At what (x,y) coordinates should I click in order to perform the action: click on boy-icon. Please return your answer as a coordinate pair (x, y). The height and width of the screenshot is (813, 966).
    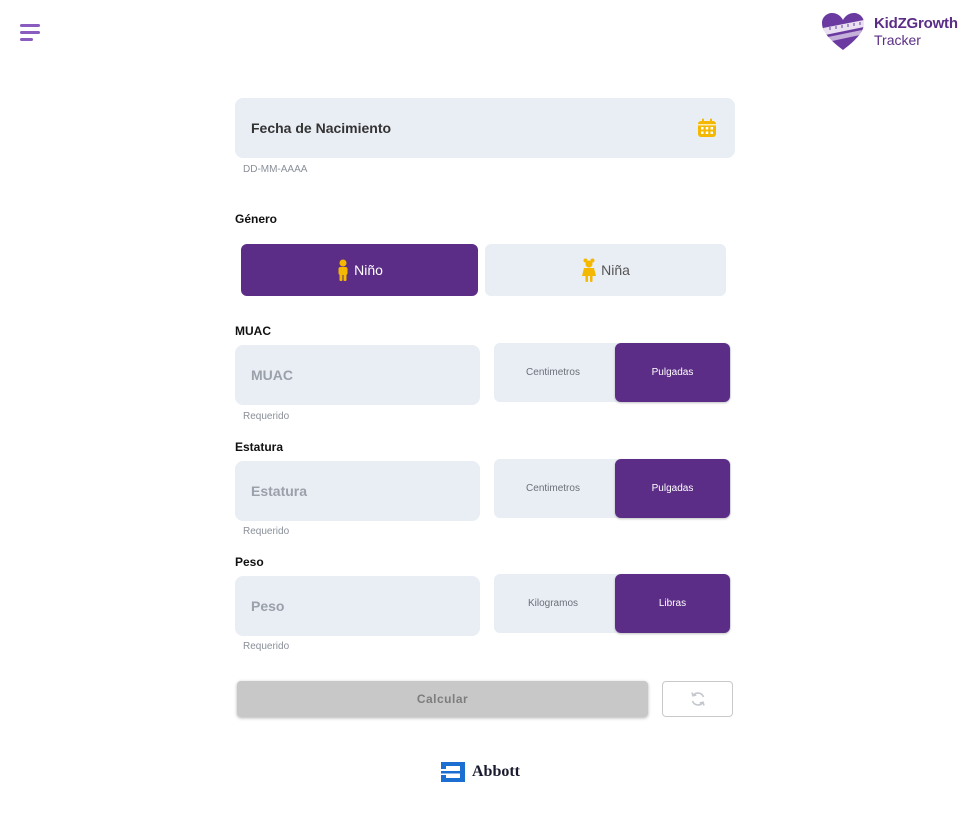
    Looking at the image, I should click on (343, 270).